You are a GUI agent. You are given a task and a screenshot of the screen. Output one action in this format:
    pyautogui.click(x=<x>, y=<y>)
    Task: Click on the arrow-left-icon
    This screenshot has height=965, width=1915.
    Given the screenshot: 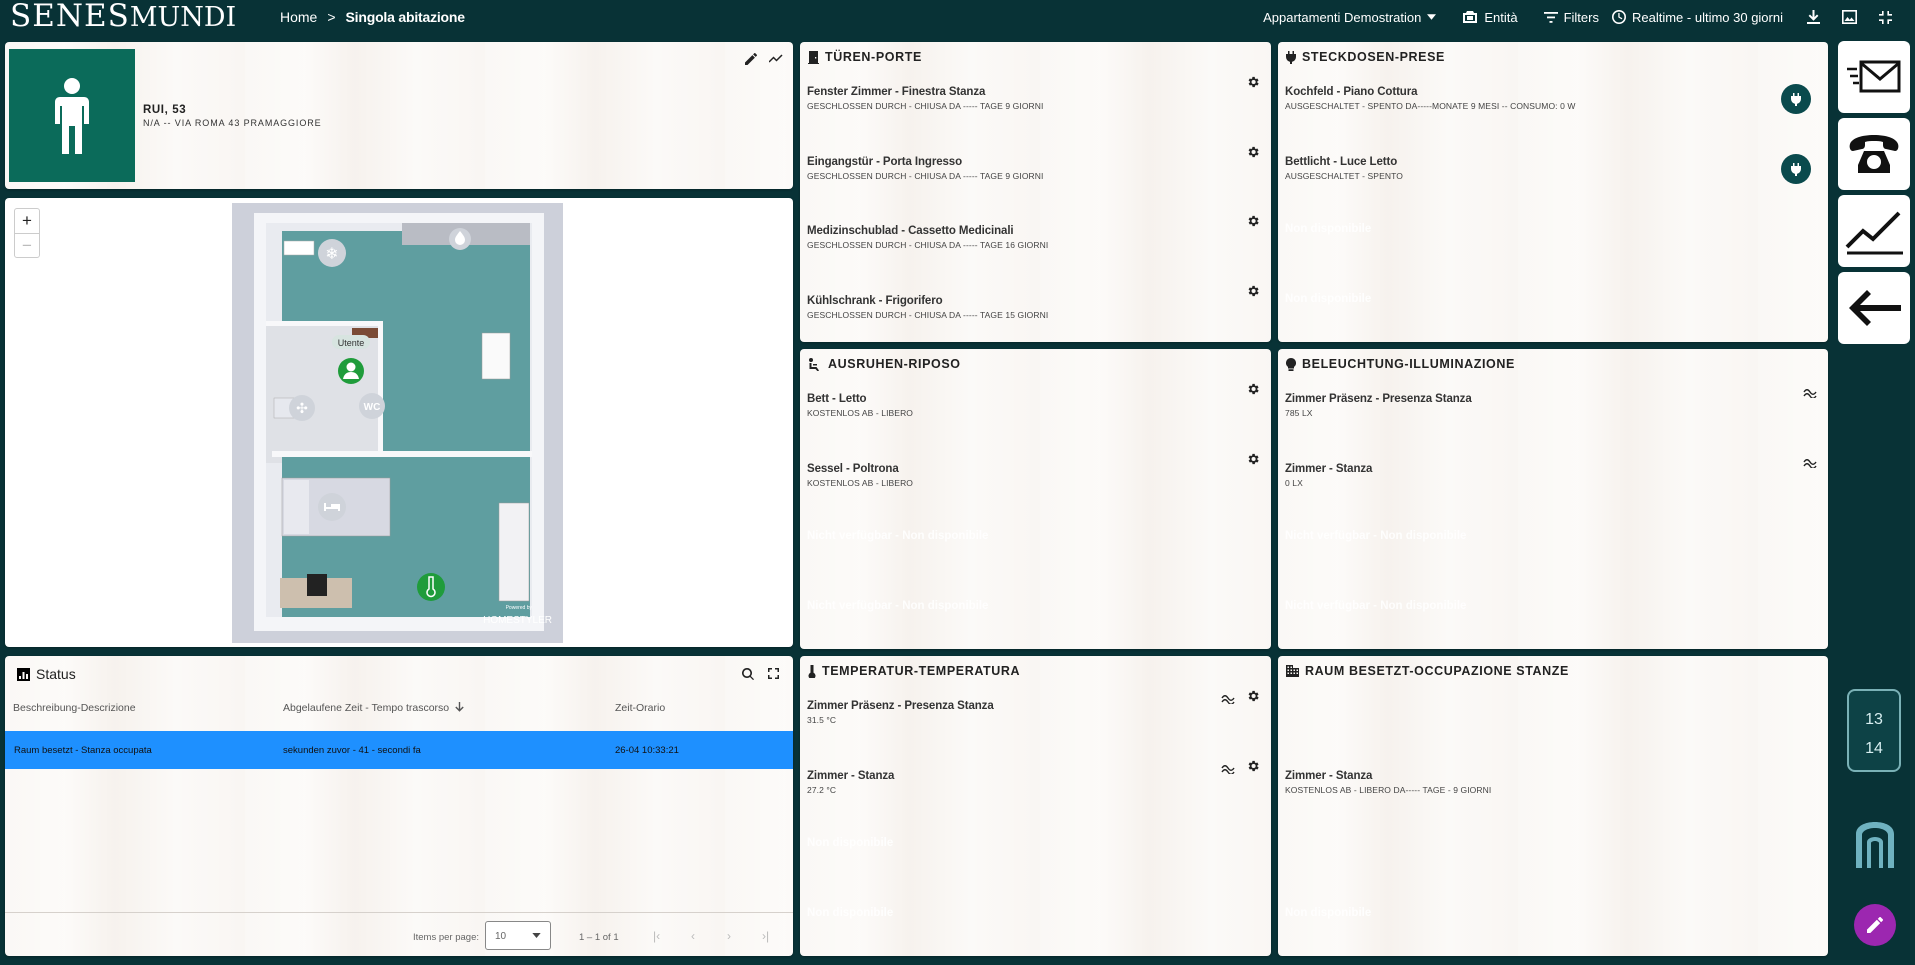 What is the action you would take?
    pyautogui.click(x=1875, y=308)
    